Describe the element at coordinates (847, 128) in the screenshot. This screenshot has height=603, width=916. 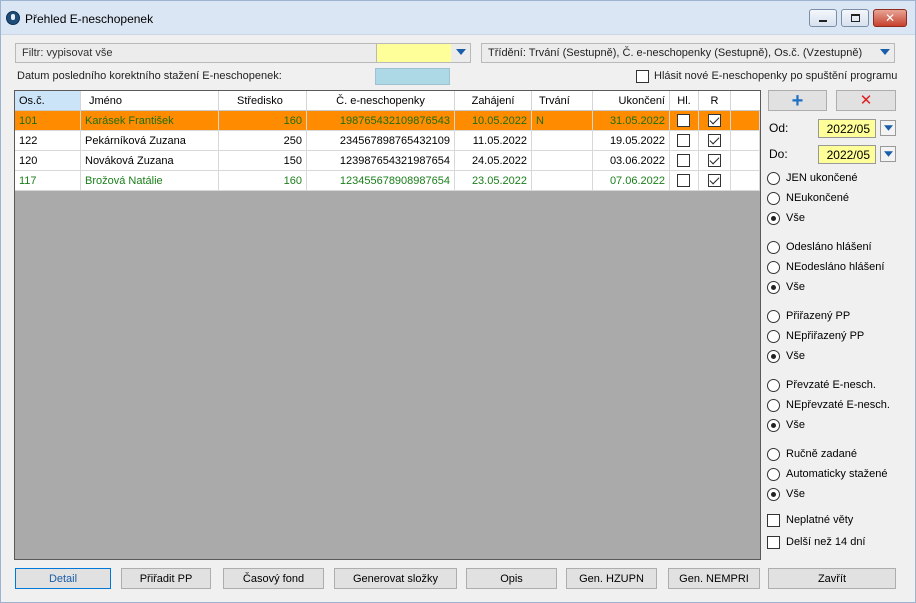
I see `od-date-field: 2022/05` at that location.